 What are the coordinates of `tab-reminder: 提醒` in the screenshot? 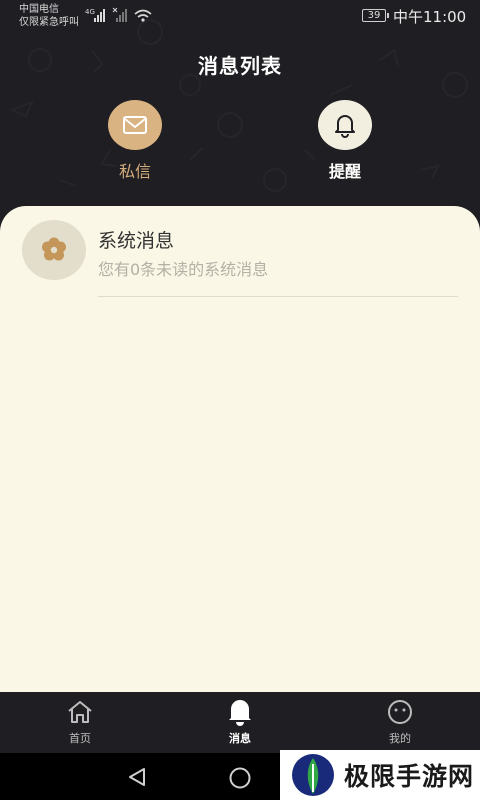 It's located at (345, 141).